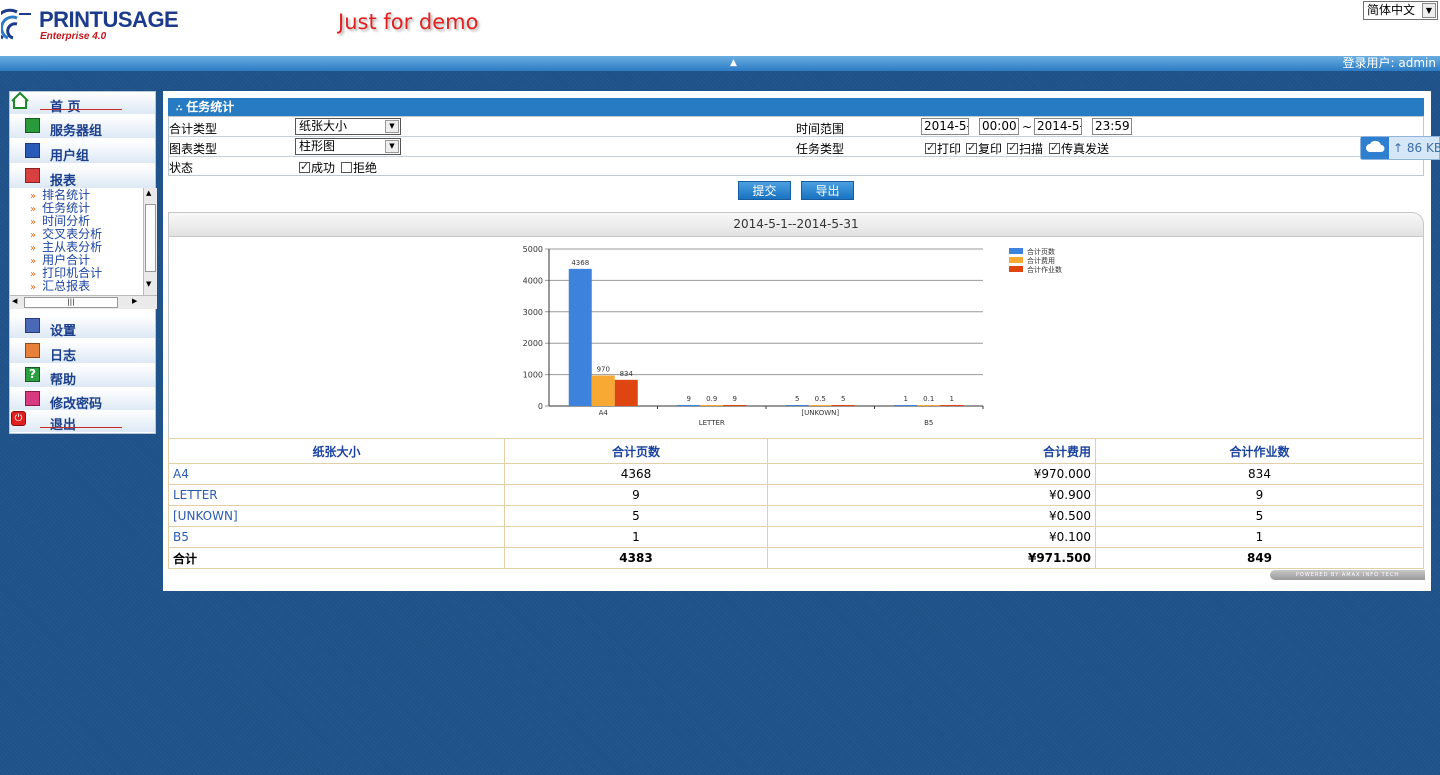 The width and height of the screenshot is (1440, 775). What do you see at coordinates (931, 474) in the screenshot?
I see `table-cell: ¥970.000` at bounding box center [931, 474].